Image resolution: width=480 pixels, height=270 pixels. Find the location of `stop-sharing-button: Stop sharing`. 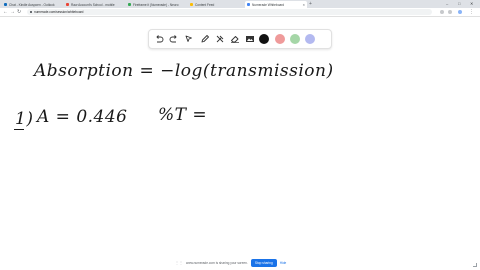

stop-sharing-button: Stop sharing is located at coordinates (263, 262).